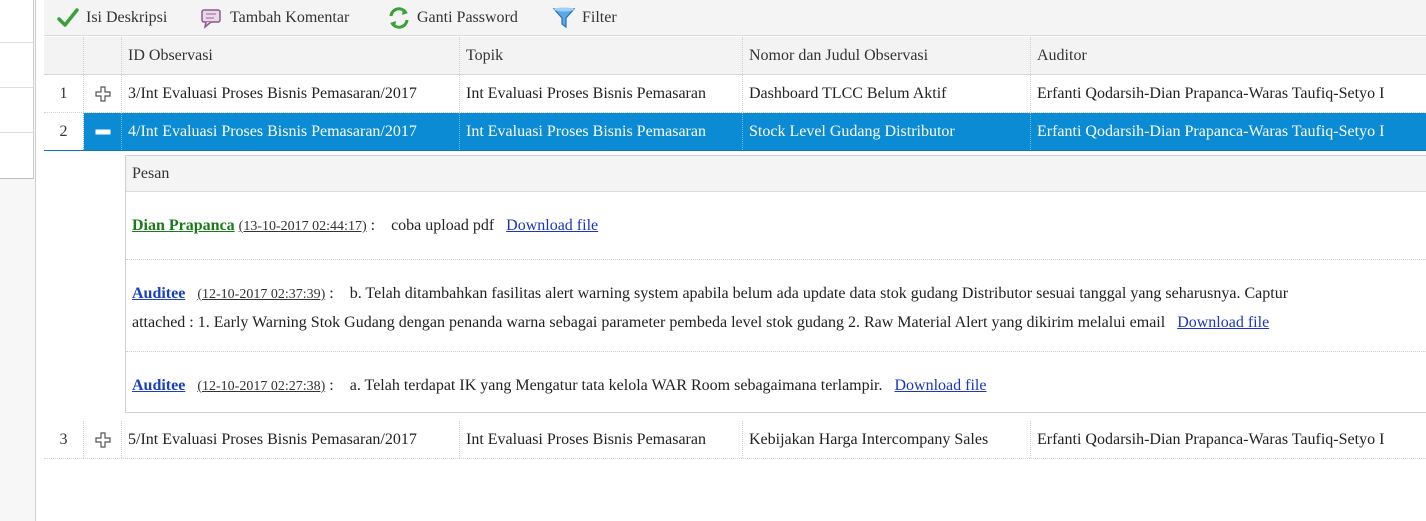 This screenshot has width=1426, height=521. What do you see at coordinates (84, 284) in the screenshot?
I see `detail-gutter` at bounding box center [84, 284].